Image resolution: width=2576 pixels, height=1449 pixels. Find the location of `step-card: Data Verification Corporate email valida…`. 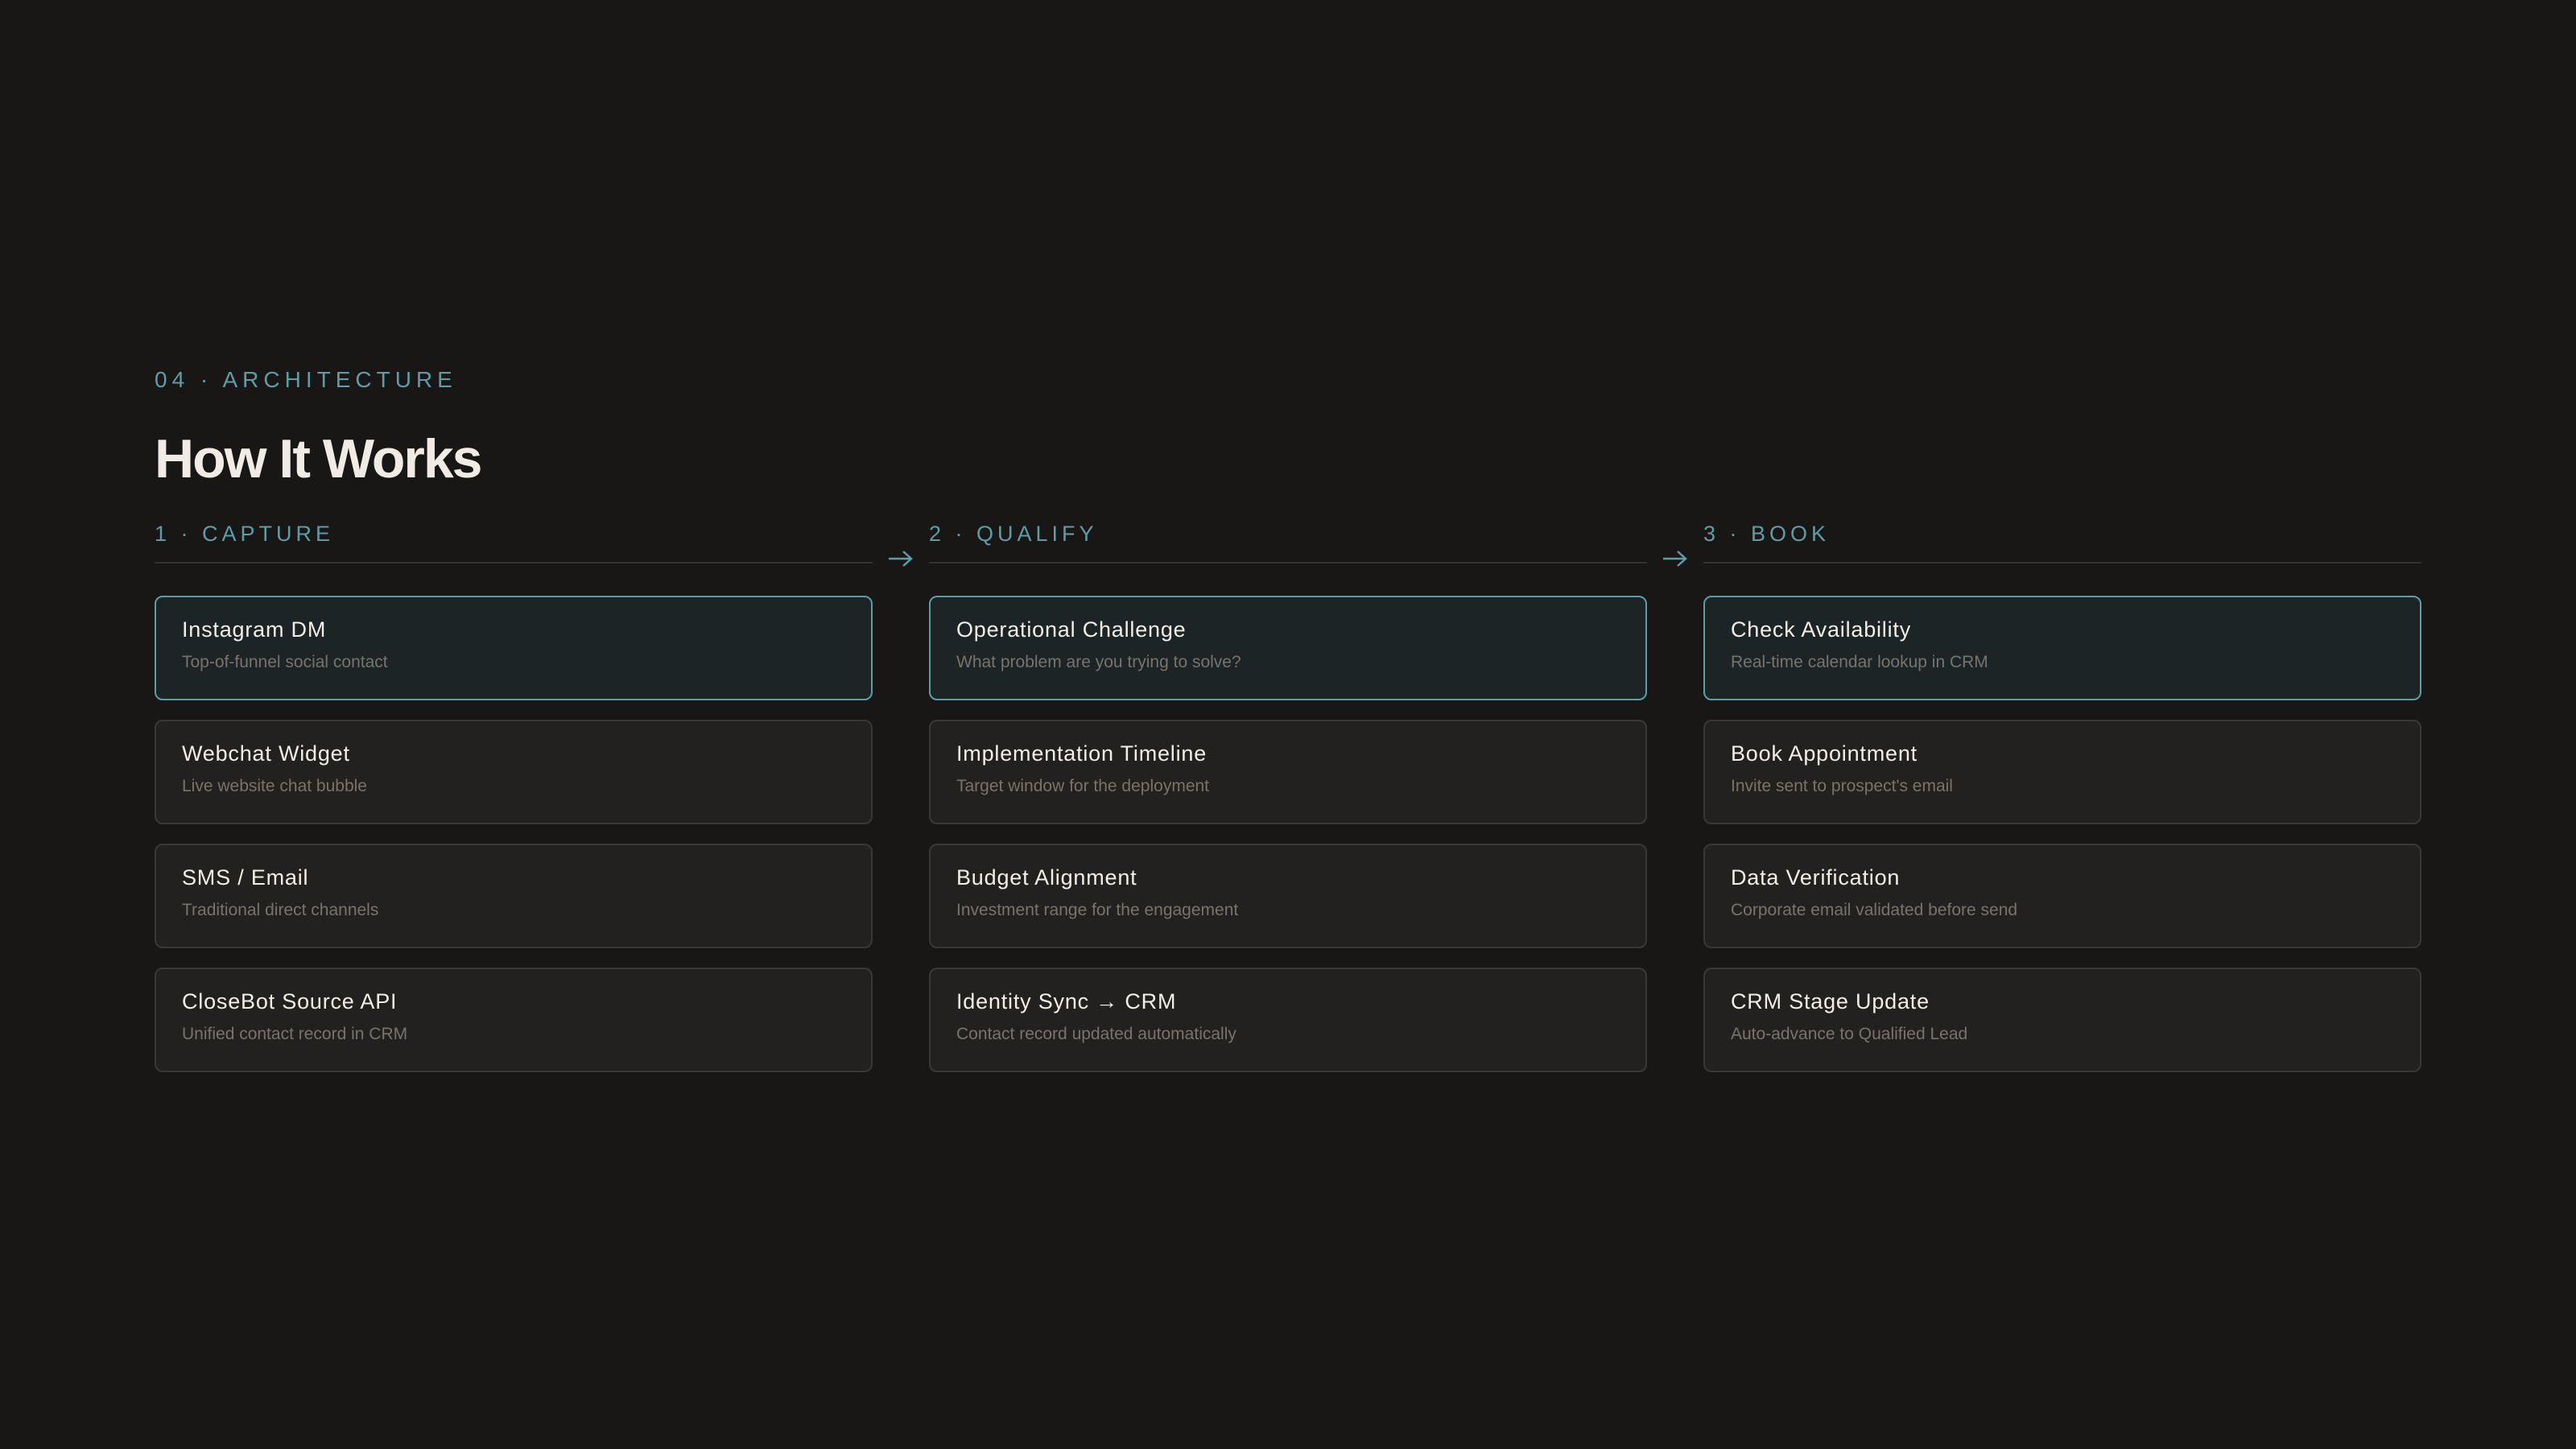

step-card: Data Verification Corporate email valida… is located at coordinates (2062, 896).